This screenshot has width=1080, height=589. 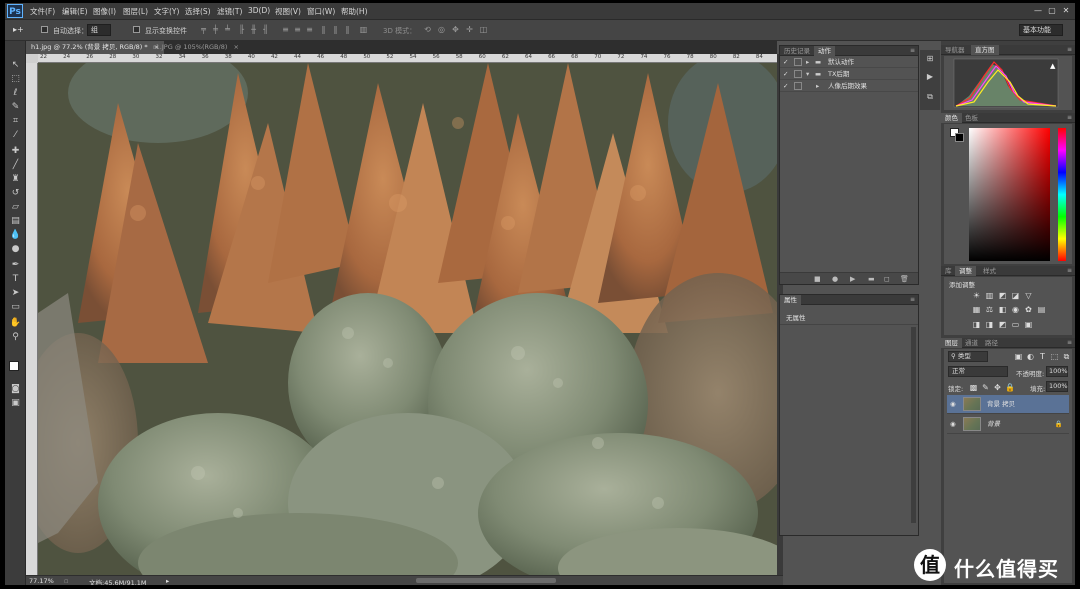 What do you see at coordinates (951, 118) in the screenshot?
I see `tab-color: 颜色` at bounding box center [951, 118].